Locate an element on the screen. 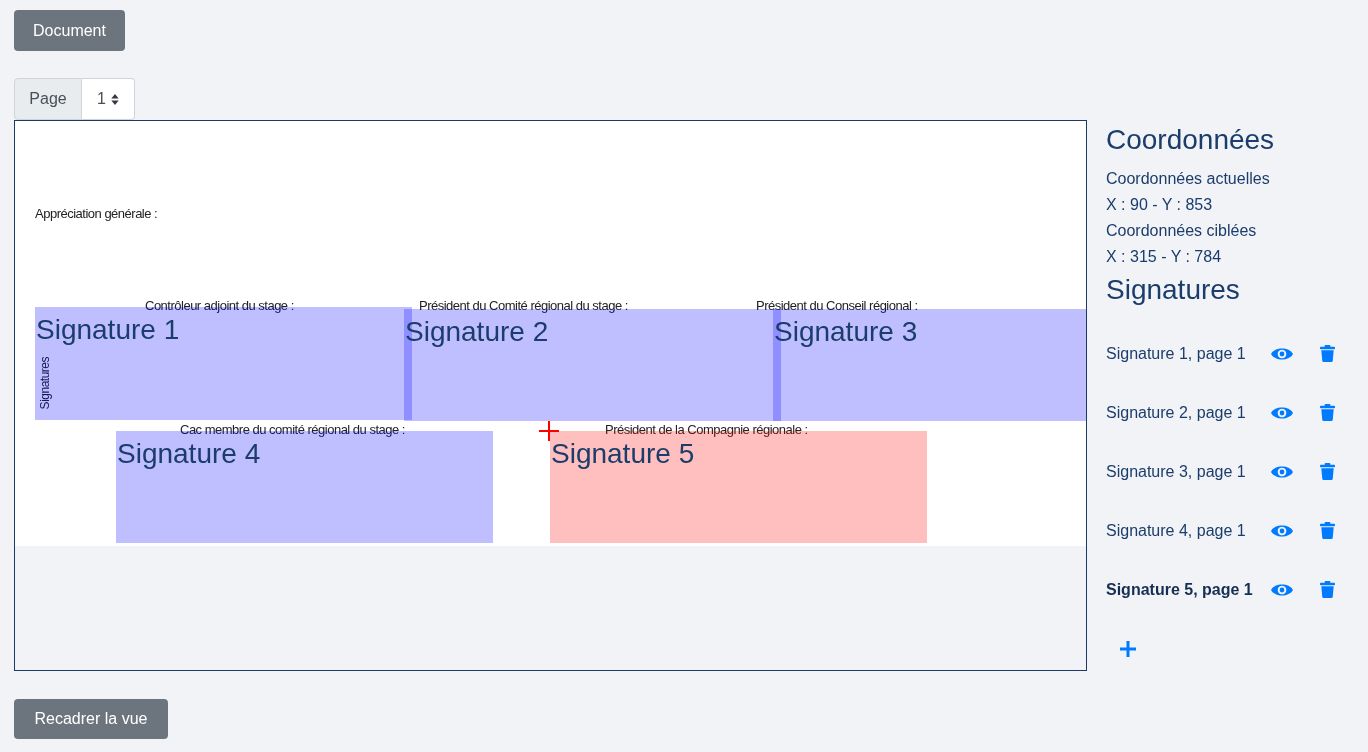  section-title: Signatures is located at coordinates (1173, 290).